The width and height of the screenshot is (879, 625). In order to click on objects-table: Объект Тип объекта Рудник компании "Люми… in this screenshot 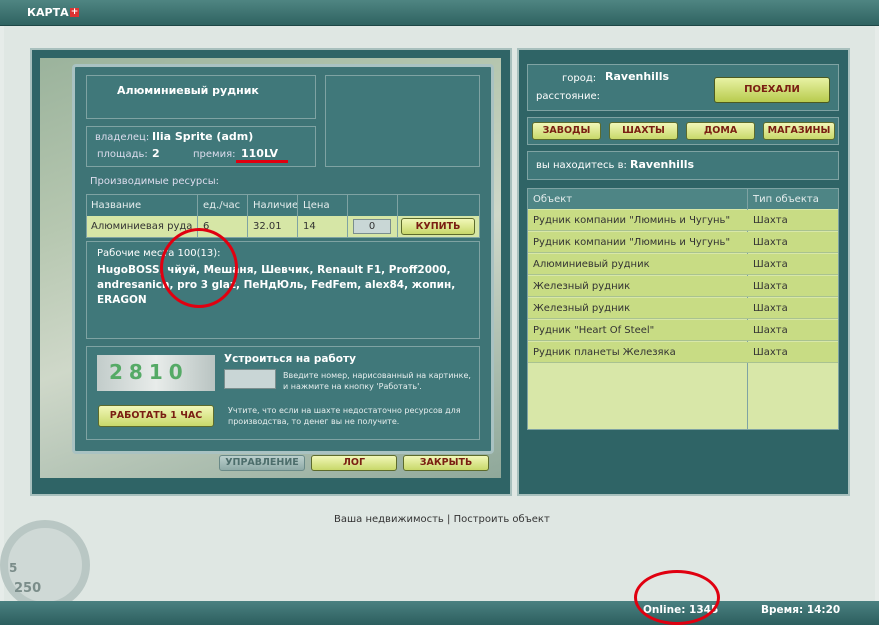, I will do `click(683, 309)`.